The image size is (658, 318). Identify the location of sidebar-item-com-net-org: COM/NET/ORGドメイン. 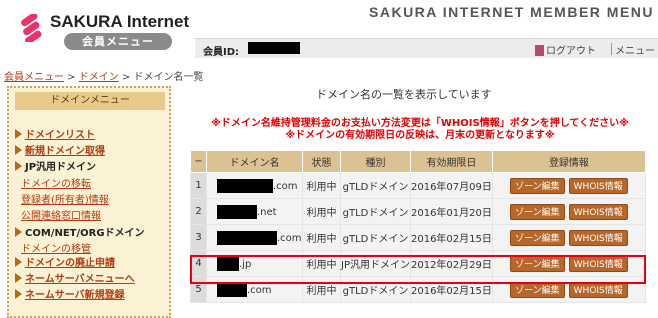
(80, 231).